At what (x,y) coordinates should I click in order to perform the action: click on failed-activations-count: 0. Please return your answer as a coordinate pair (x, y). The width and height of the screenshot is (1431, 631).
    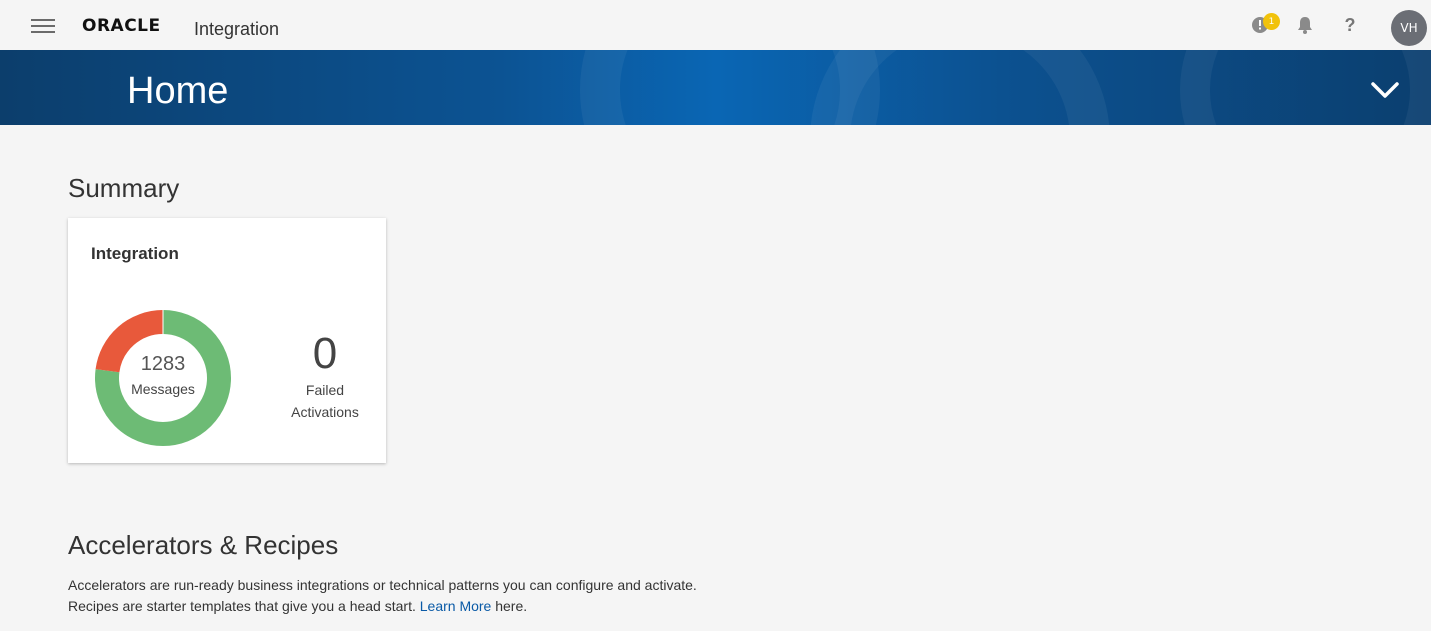
    Looking at the image, I should click on (325, 353).